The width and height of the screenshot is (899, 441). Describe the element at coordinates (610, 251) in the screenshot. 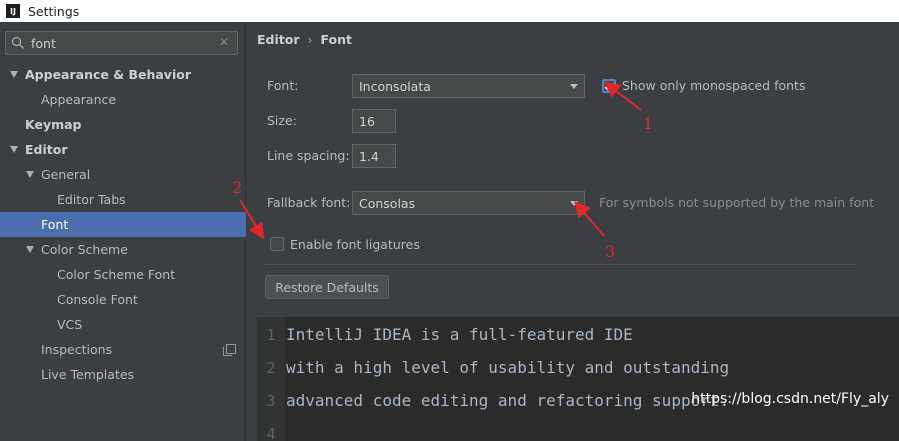

I see `annotation-3: 3` at that location.